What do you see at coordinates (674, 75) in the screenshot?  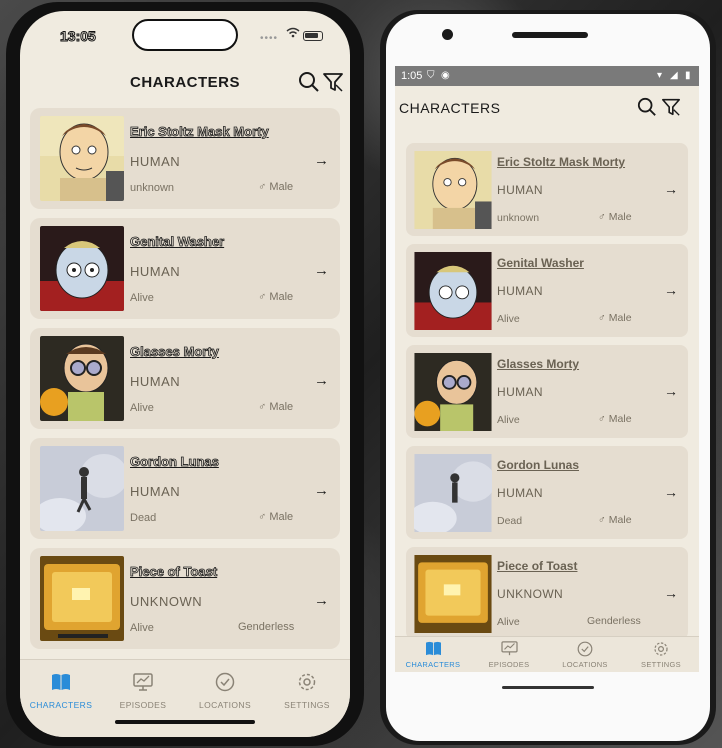 I see `signal-icon: ◢` at bounding box center [674, 75].